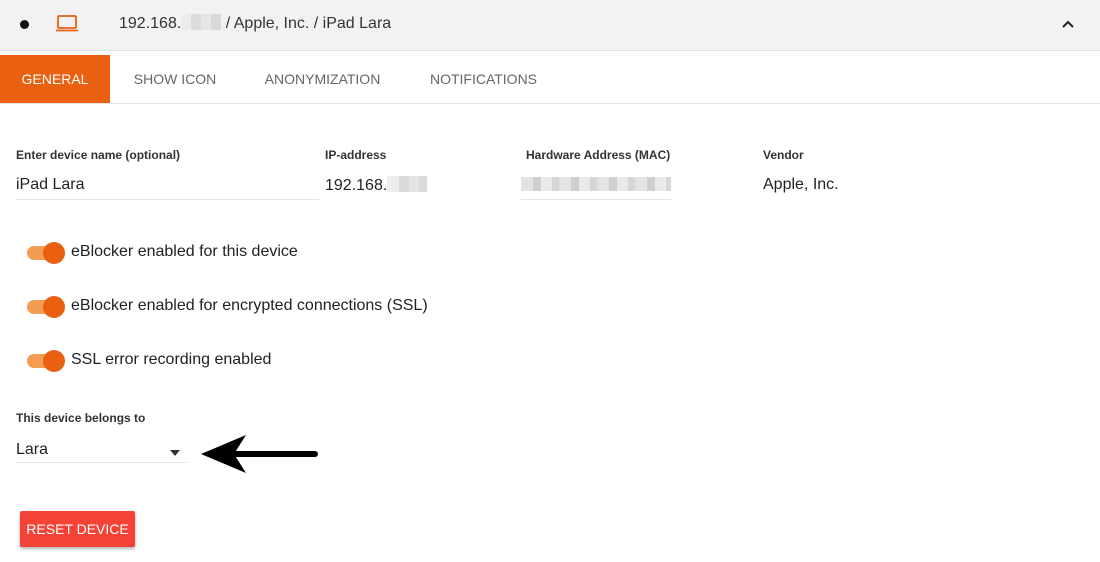 This screenshot has width=1100, height=562. I want to click on tab-general: GENERAL, so click(55, 79).